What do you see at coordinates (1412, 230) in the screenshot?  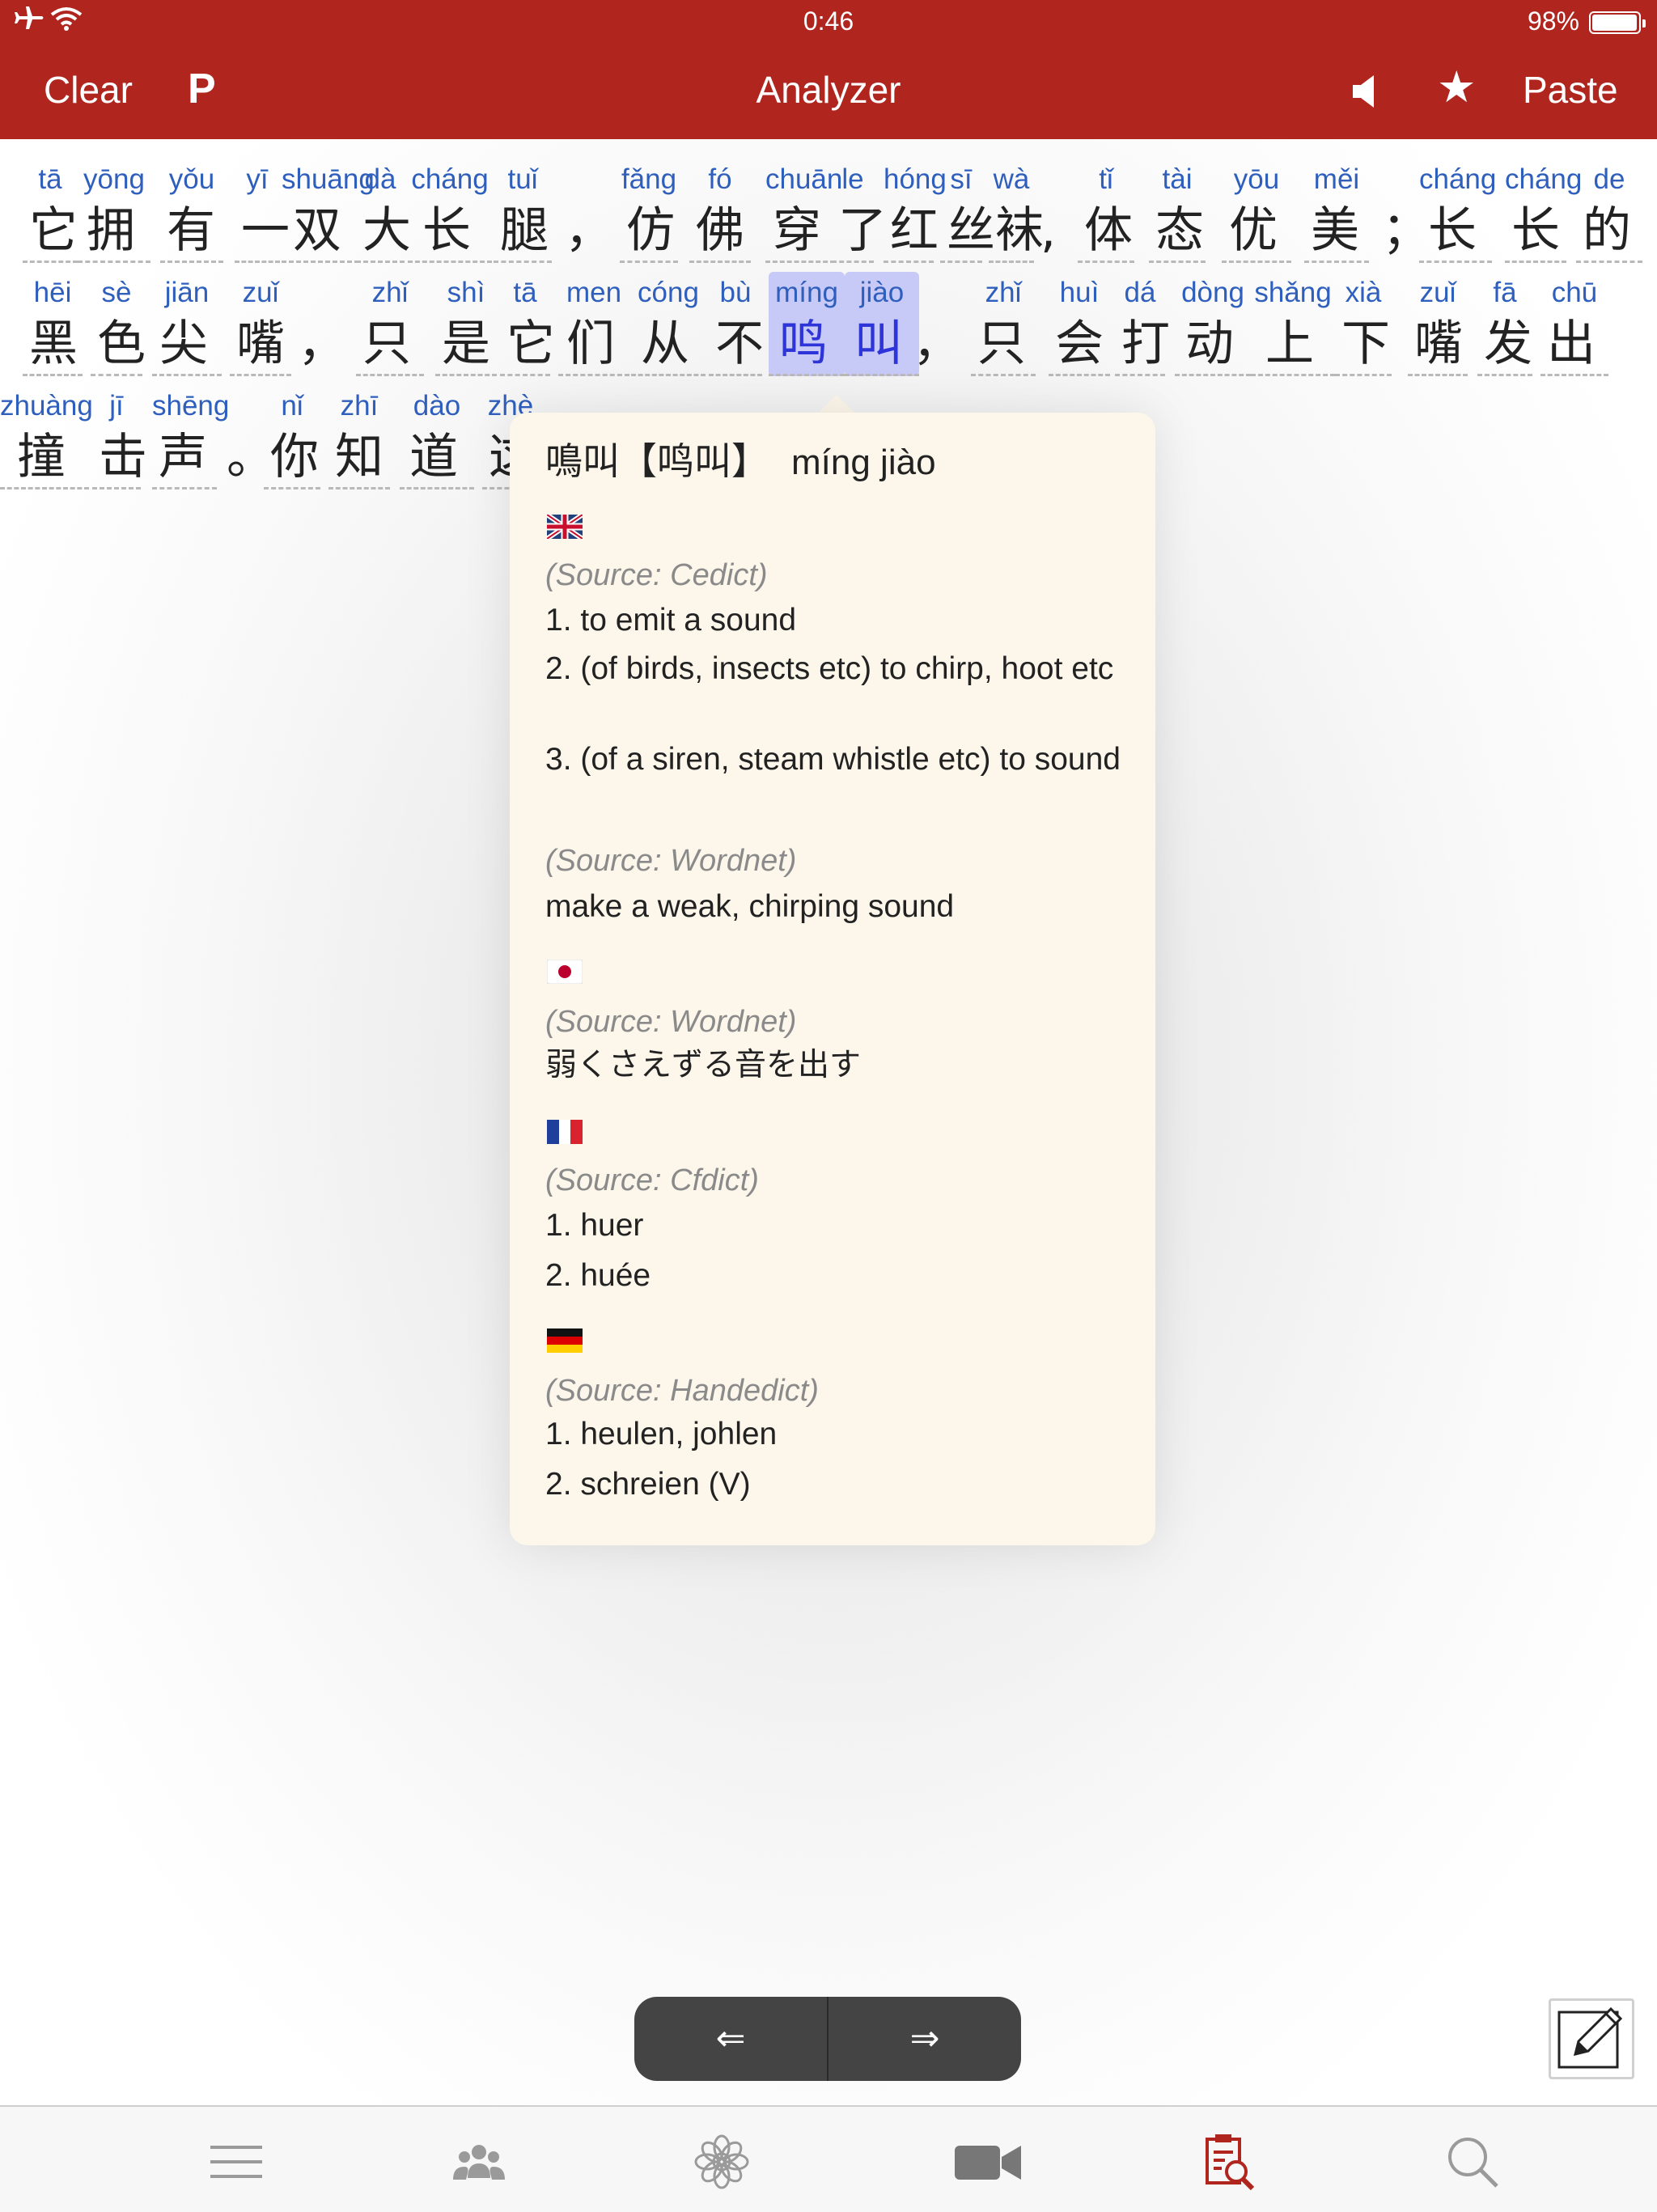 I see `punctuation: ；` at bounding box center [1412, 230].